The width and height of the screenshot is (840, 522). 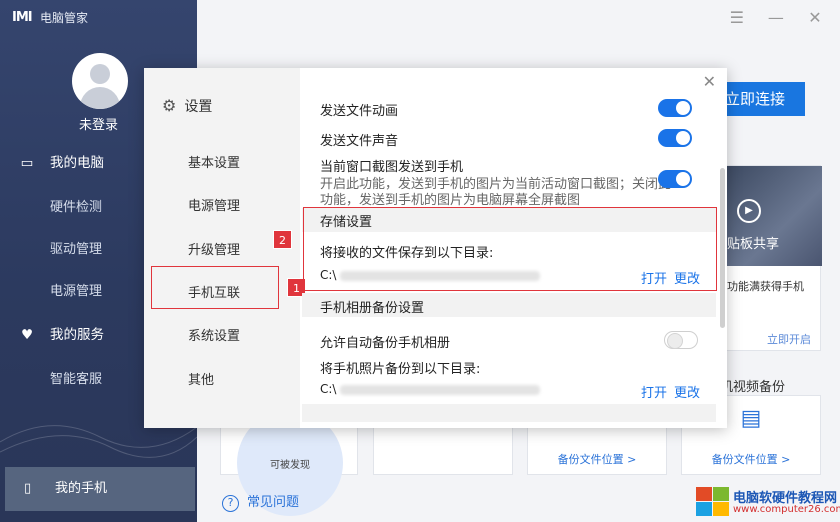 What do you see at coordinates (214, 248) in the screenshot?
I see `menu-upgrade-management: 升级管理` at bounding box center [214, 248].